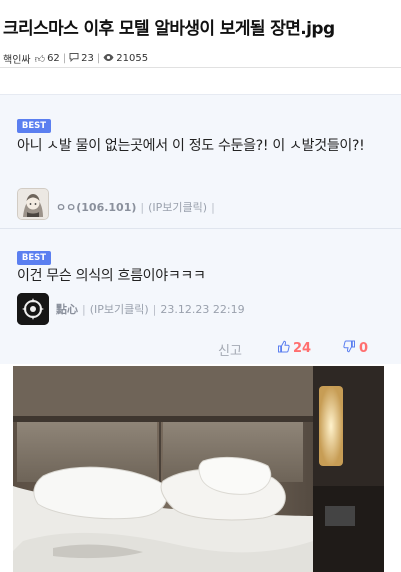  I want to click on post-meta: 핵인싸 👍︎ 62 | 23 | 21055, so click(75, 58).